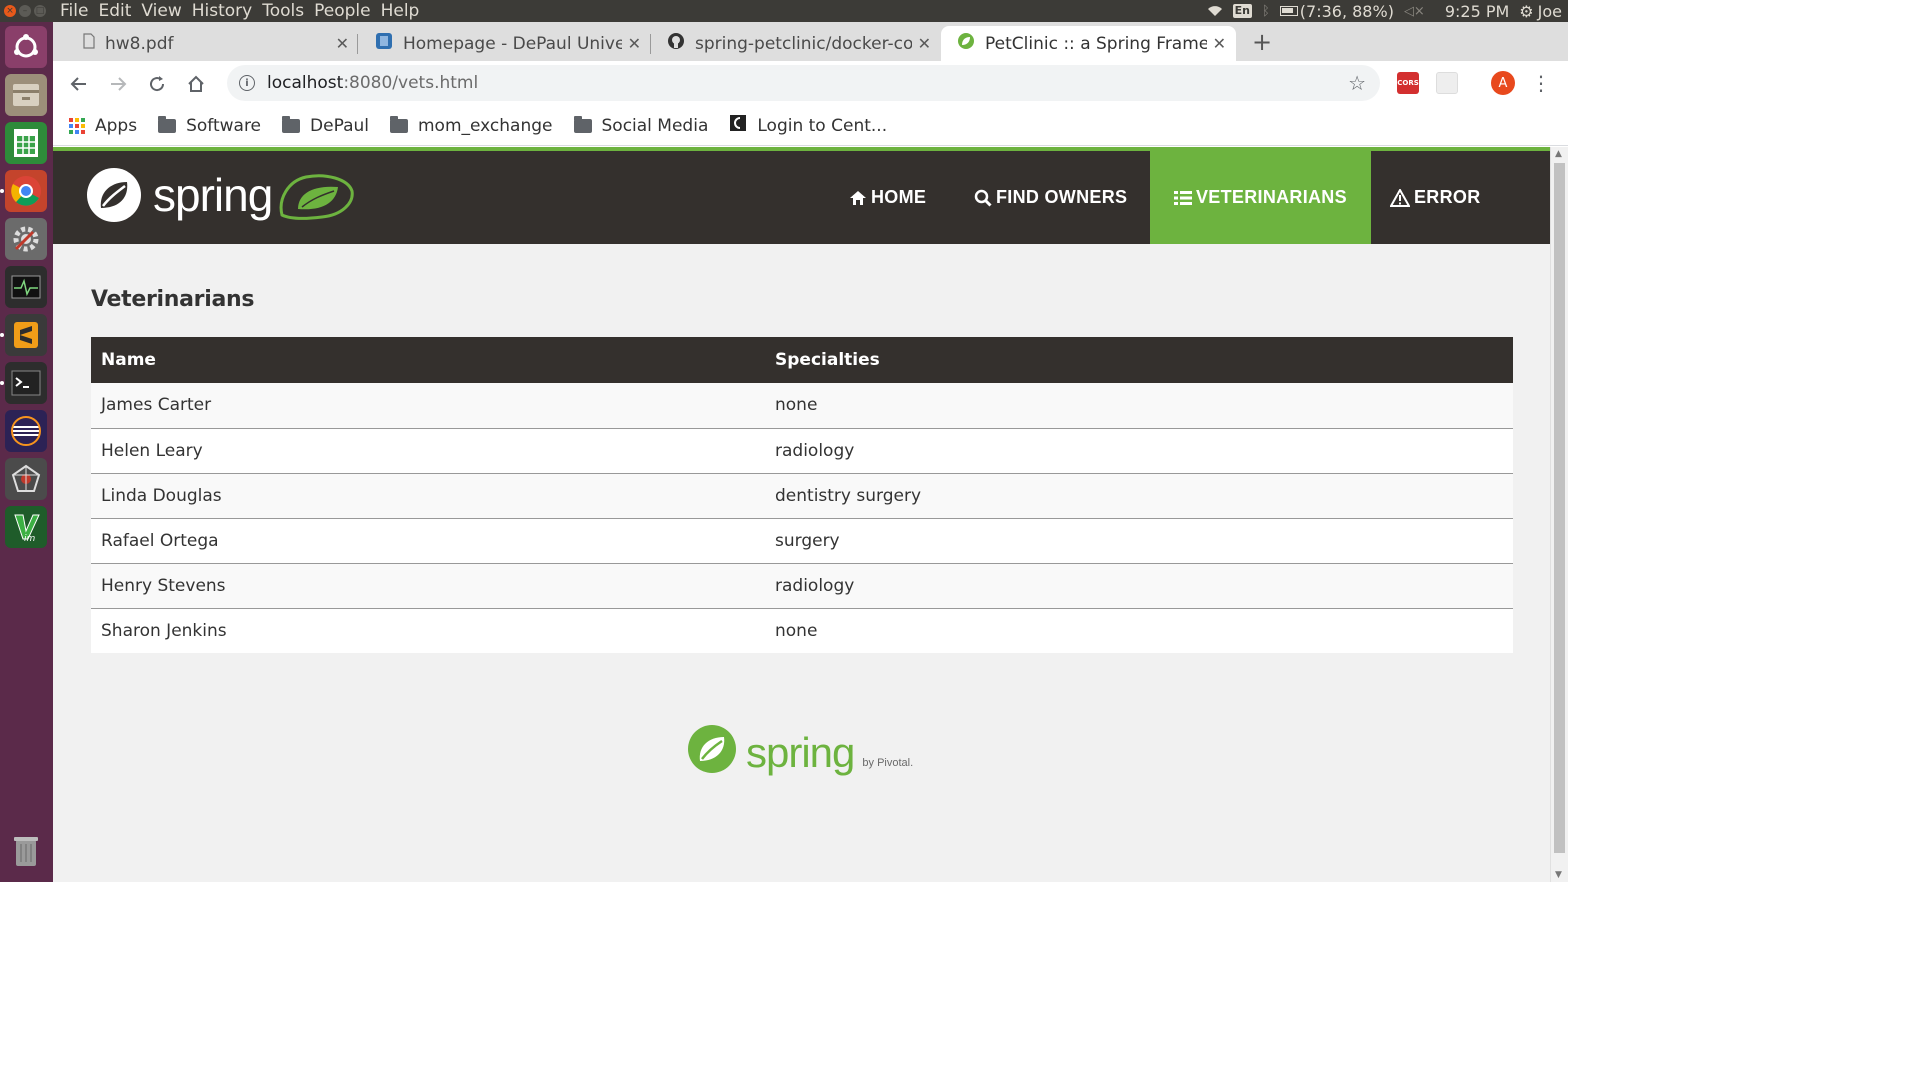 The width and height of the screenshot is (1920, 1080). Describe the element at coordinates (26, 431) in the screenshot. I see `eclipse-icon` at that location.